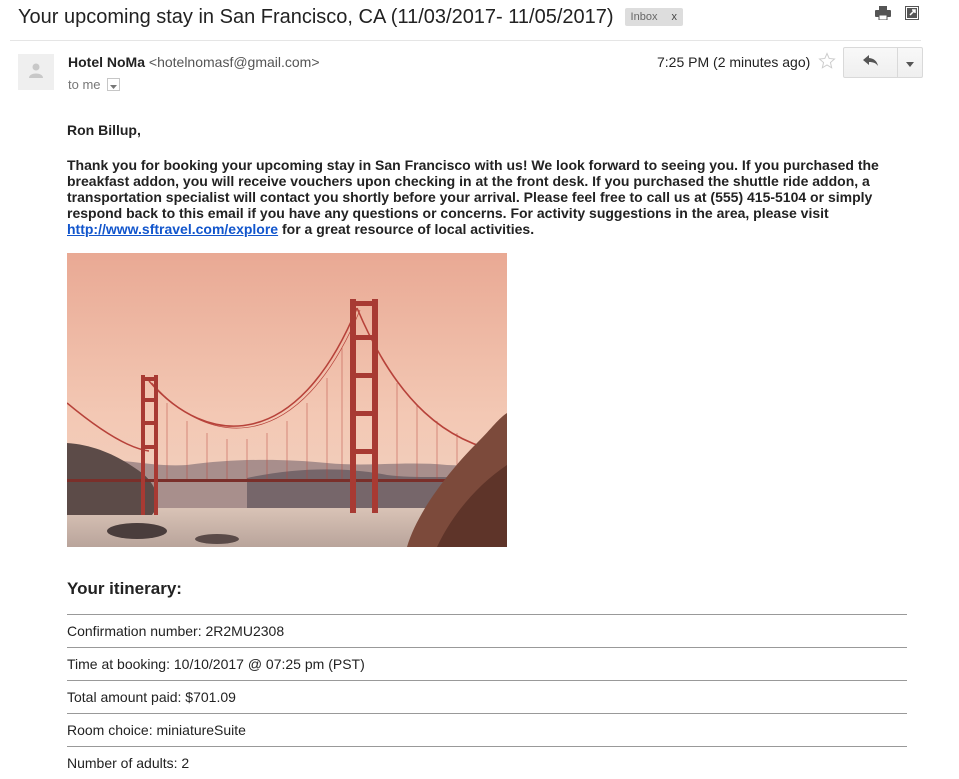  I want to click on sender-avatar, so click(36, 72).